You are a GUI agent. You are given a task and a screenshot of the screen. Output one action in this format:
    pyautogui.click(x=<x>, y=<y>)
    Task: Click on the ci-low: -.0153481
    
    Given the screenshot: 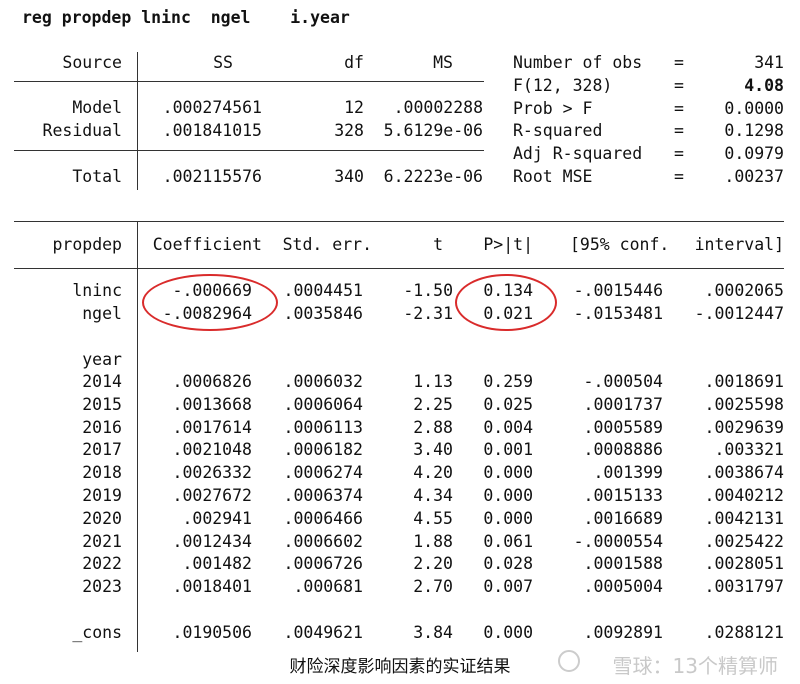 What is the action you would take?
    pyautogui.click(x=618, y=313)
    